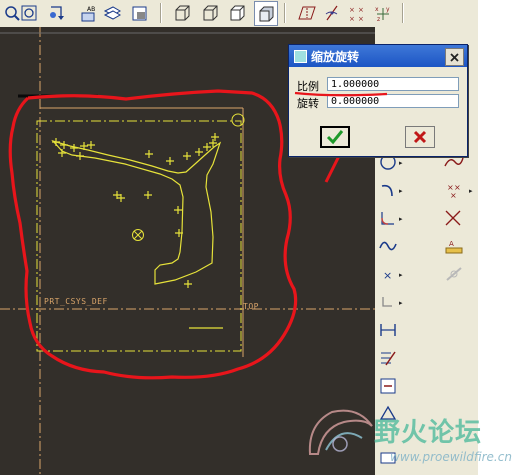 The width and height of the screenshot is (512, 475). I want to click on rotate-label: 旋转, so click(308, 103).